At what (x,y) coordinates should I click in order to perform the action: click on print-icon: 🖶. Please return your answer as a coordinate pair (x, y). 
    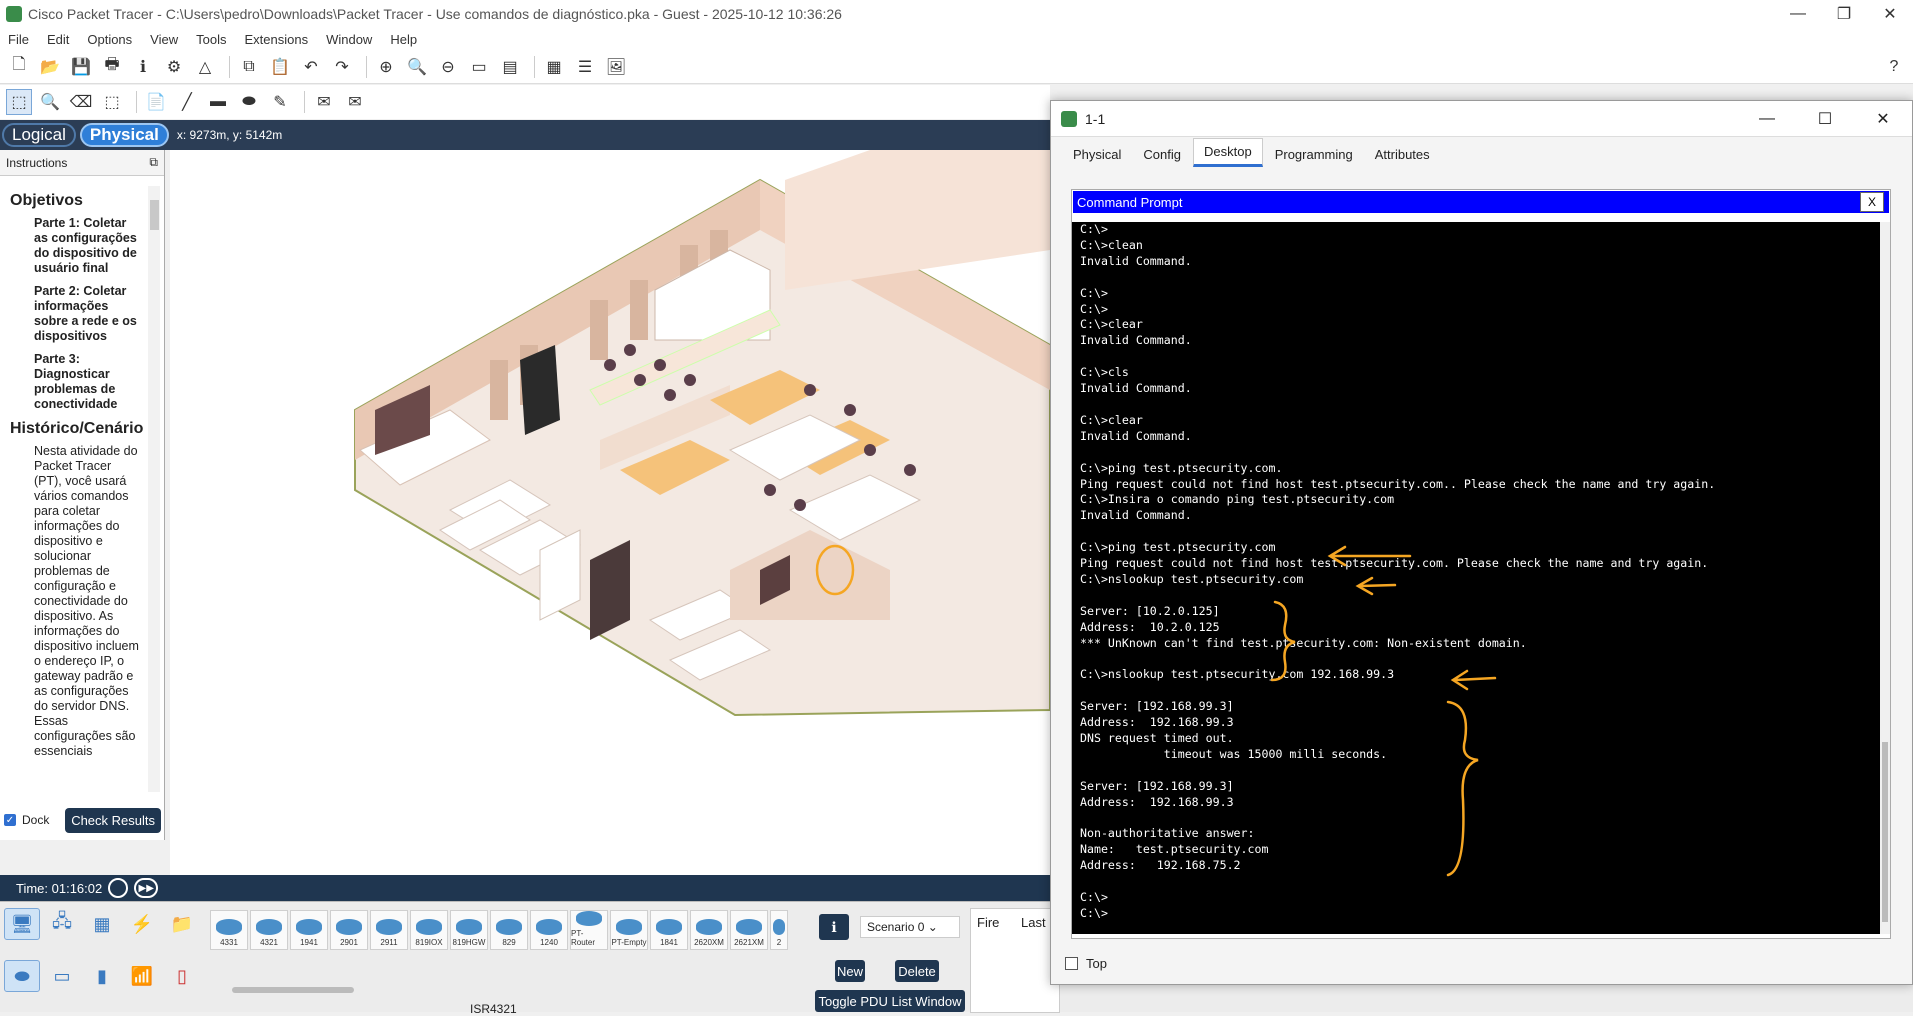
    Looking at the image, I should click on (112, 67).